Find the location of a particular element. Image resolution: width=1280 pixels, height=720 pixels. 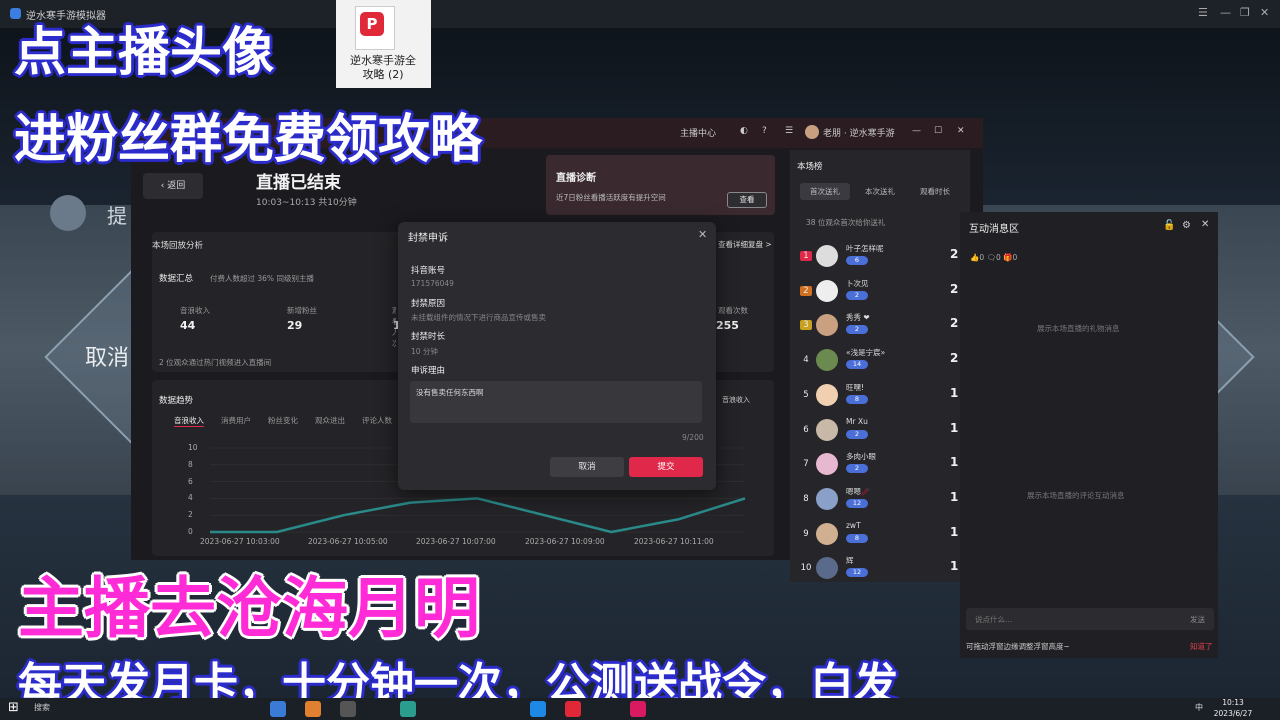

restore-icon: ❐ is located at coordinates (1245, 12).